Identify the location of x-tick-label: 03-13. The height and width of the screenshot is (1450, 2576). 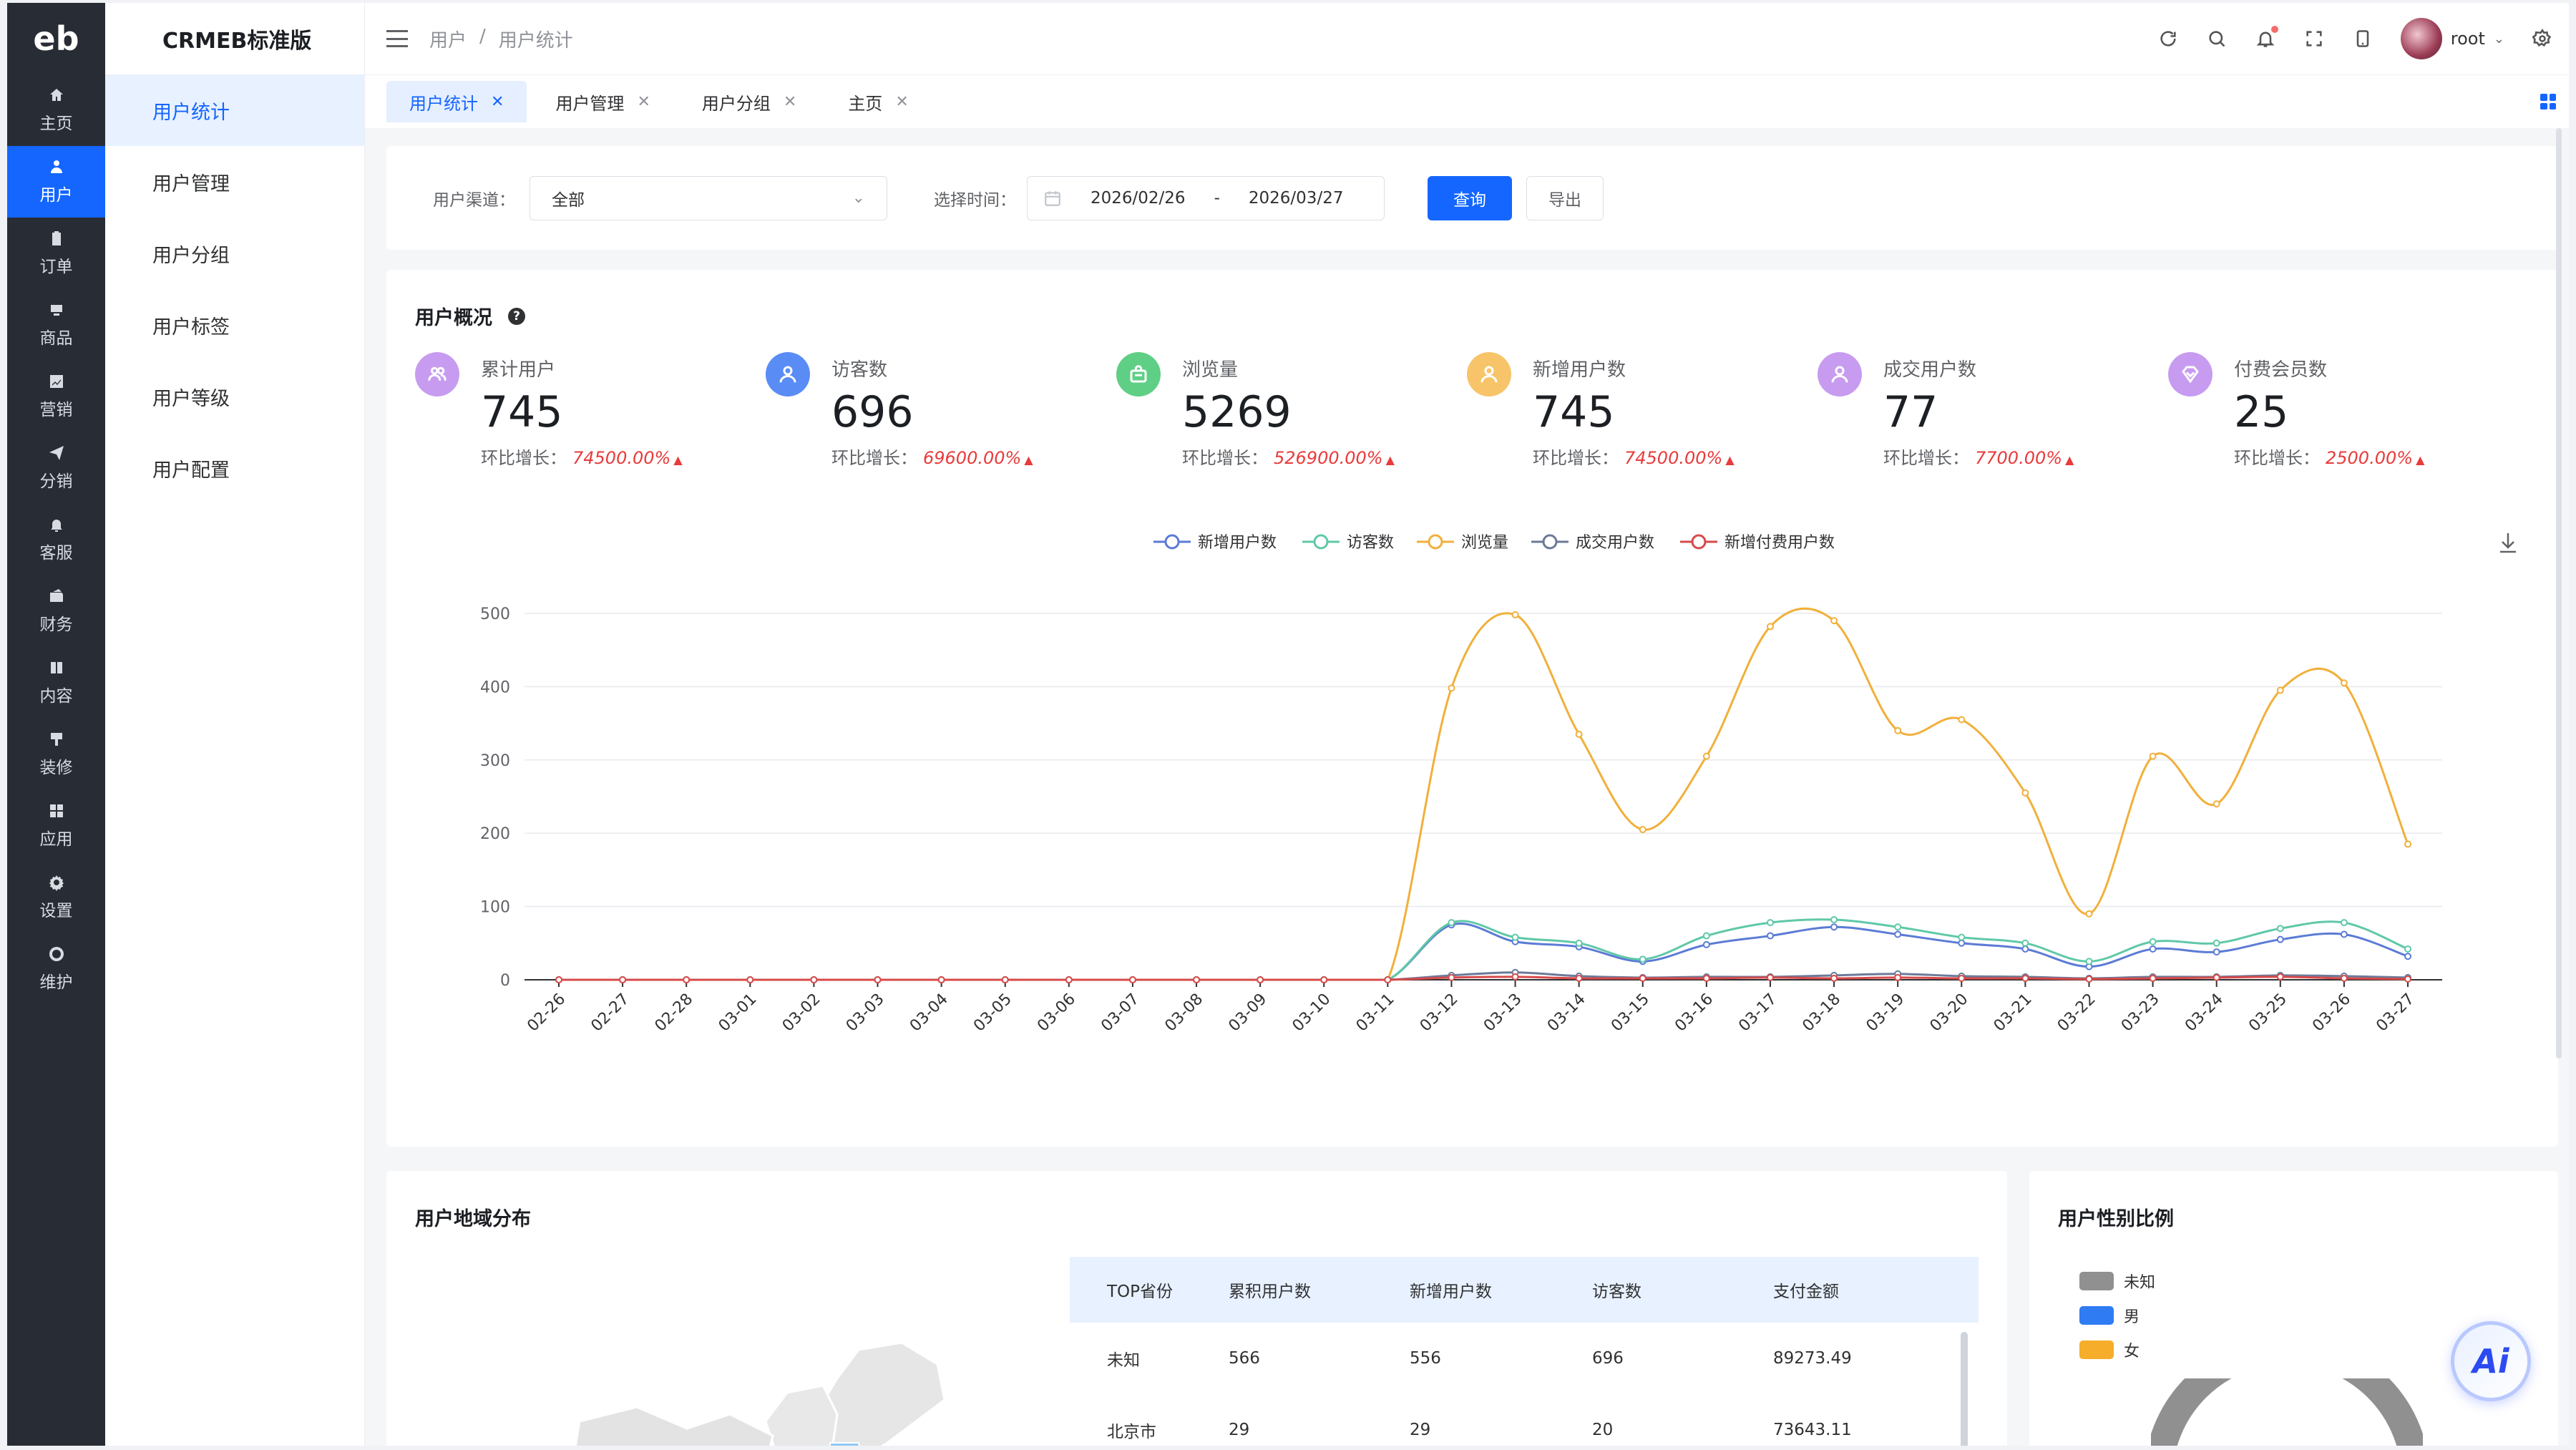
(1503, 1013).